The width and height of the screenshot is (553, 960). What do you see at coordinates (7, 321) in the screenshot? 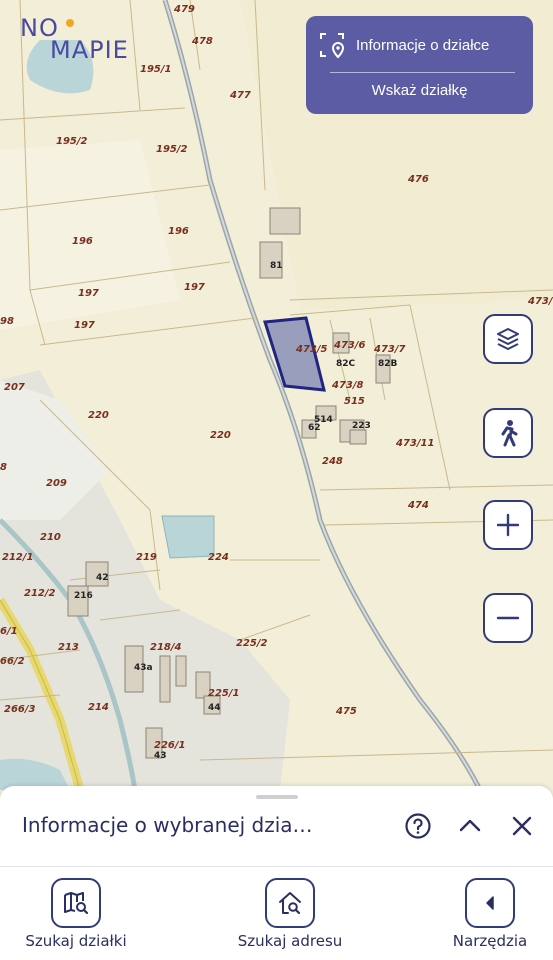
I see `parcel-number-label: 98` at bounding box center [7, 321].